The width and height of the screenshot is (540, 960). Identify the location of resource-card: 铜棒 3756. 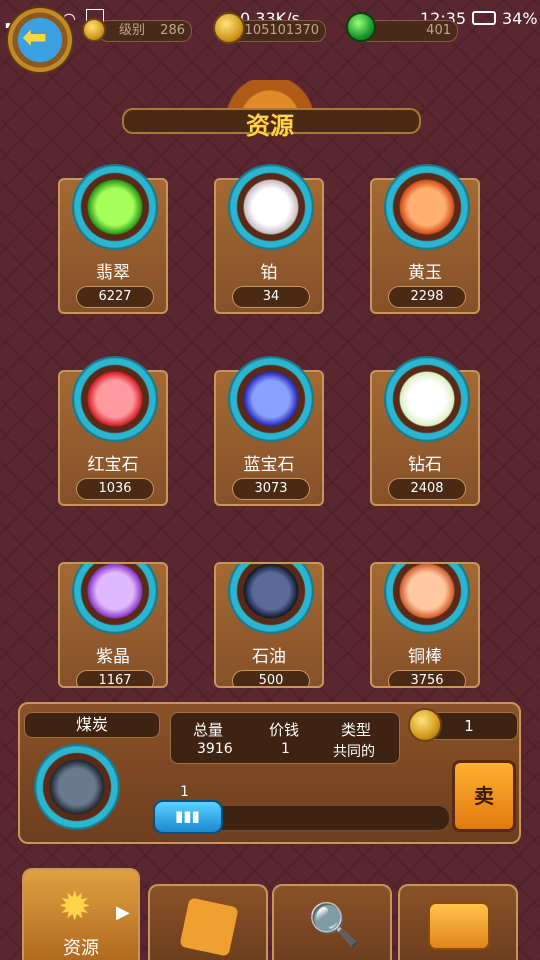
(425, 625).